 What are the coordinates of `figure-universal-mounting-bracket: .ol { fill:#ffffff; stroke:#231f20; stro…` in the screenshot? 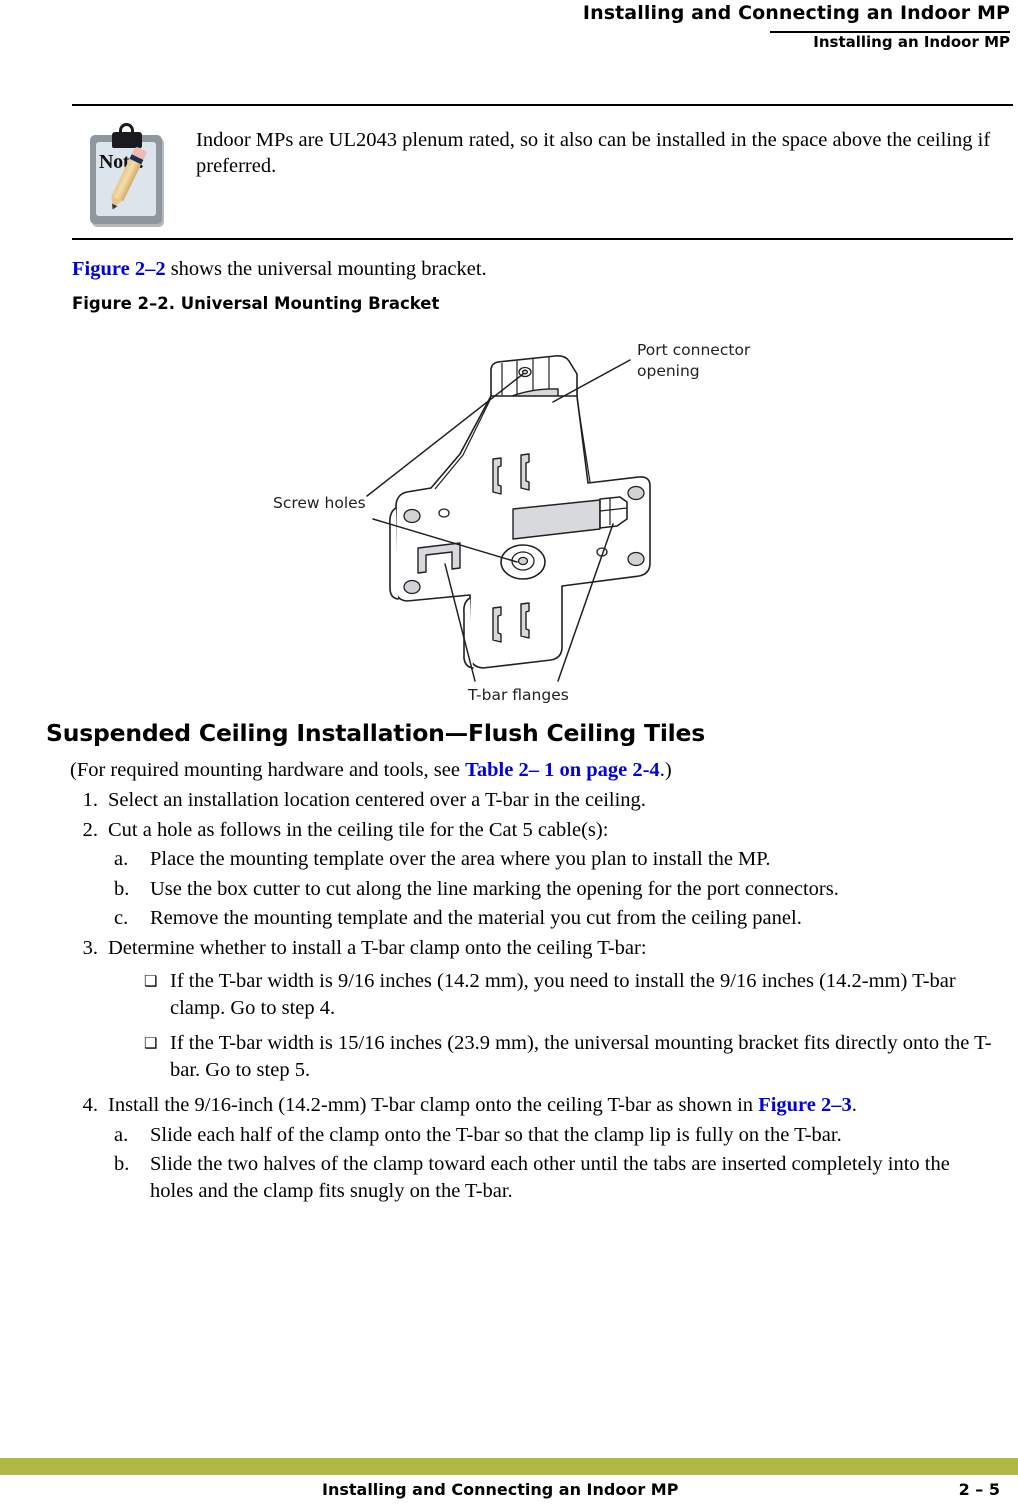 It's located at (535, 528).